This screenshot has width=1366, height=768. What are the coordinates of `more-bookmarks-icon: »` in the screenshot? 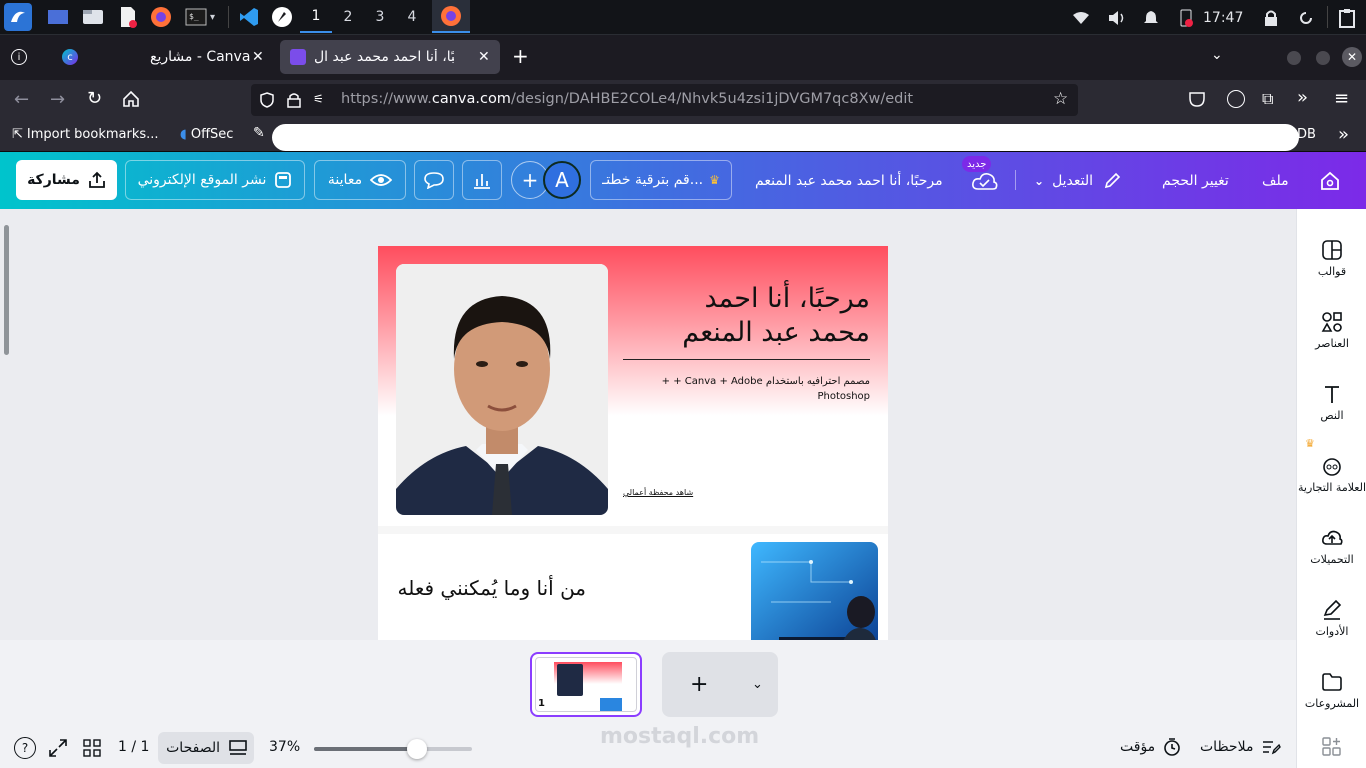 It's located at (1343, 134).